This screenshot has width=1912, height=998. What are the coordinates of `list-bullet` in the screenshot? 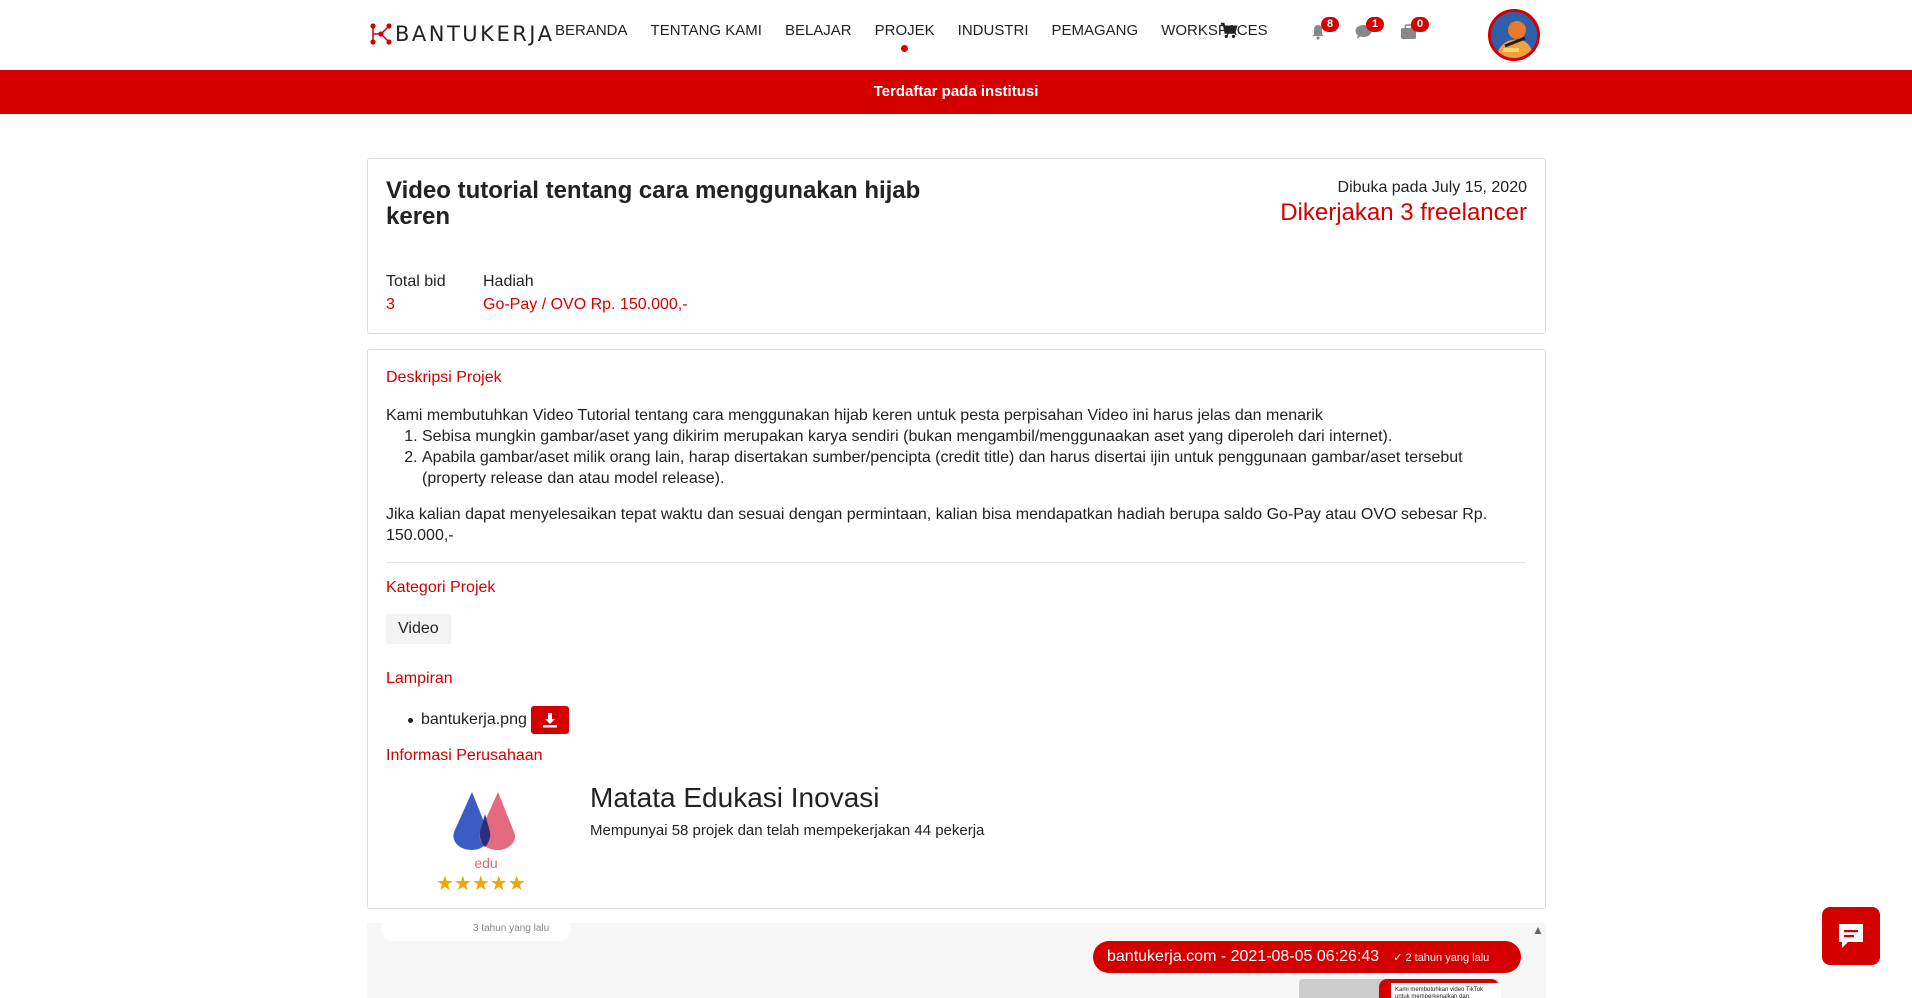 It's located at (410, 720).